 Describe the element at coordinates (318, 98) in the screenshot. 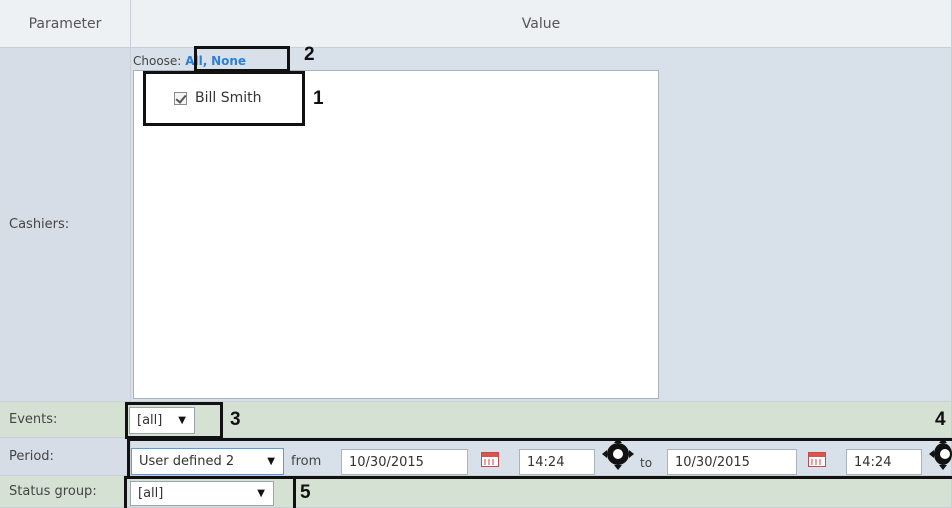

I see `annotation-number-1: 1` at that location.